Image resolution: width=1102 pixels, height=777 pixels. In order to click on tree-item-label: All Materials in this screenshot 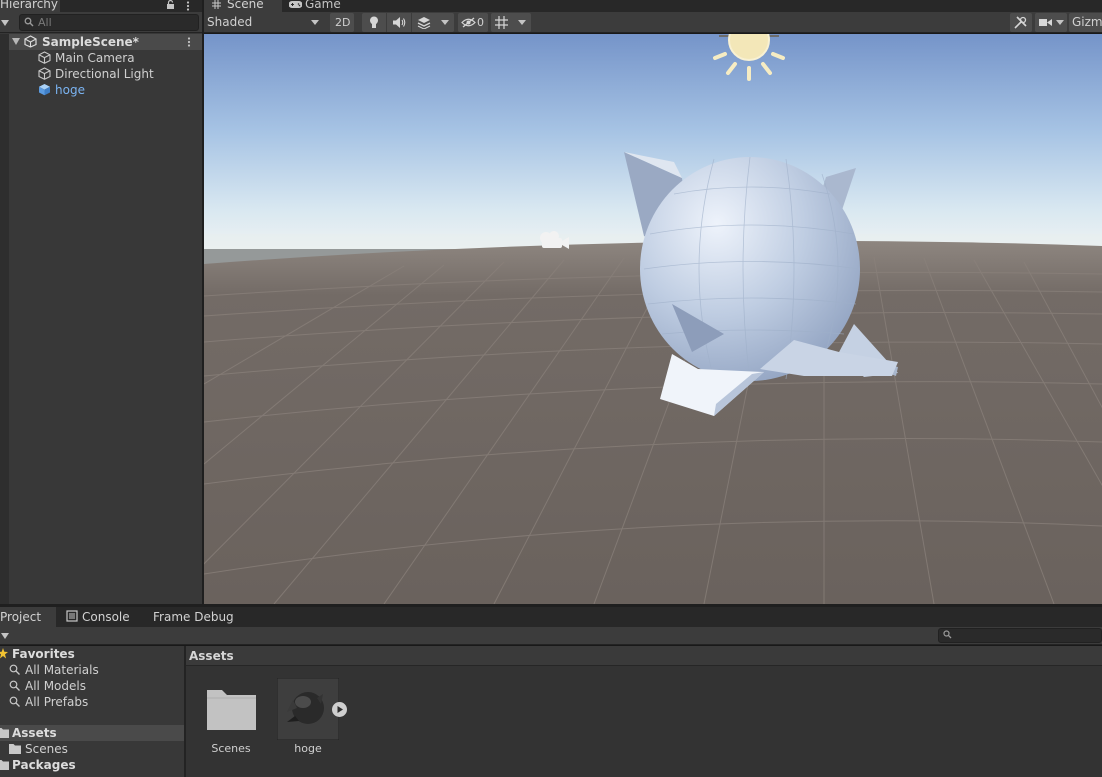, I will do `click(62, 670)`.